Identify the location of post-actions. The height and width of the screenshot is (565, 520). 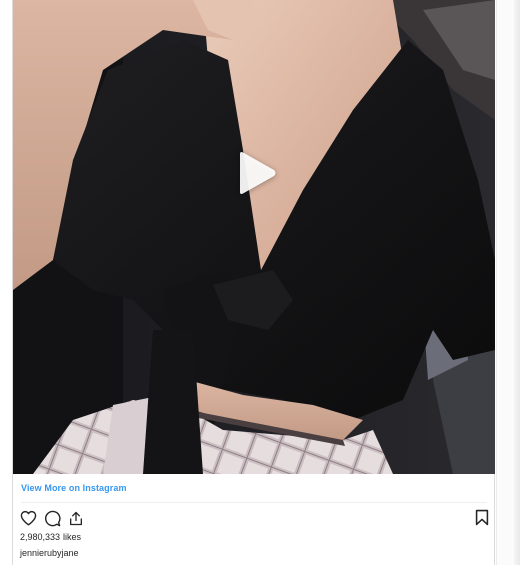
(52, 518).